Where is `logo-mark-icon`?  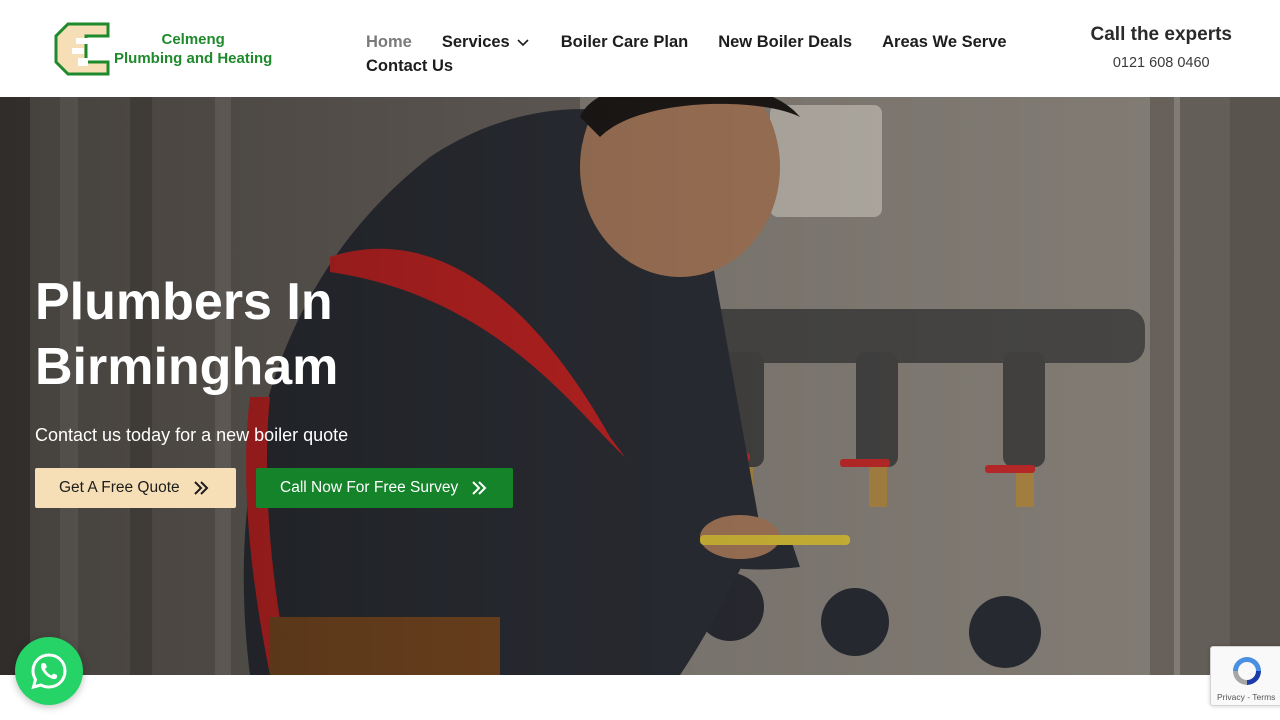
logo-mark-icon is located at coordinates (82, 49).